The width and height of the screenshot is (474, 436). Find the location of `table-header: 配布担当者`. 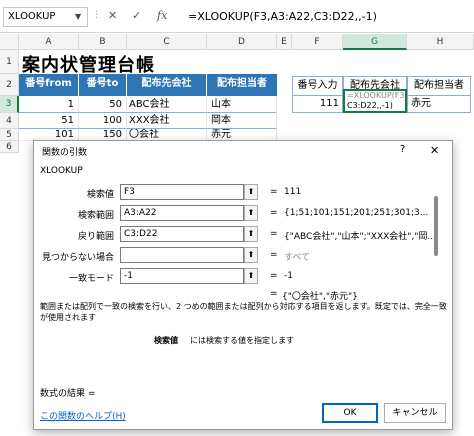

table-header: 配布担当者 is located at coordinates (242, 85).